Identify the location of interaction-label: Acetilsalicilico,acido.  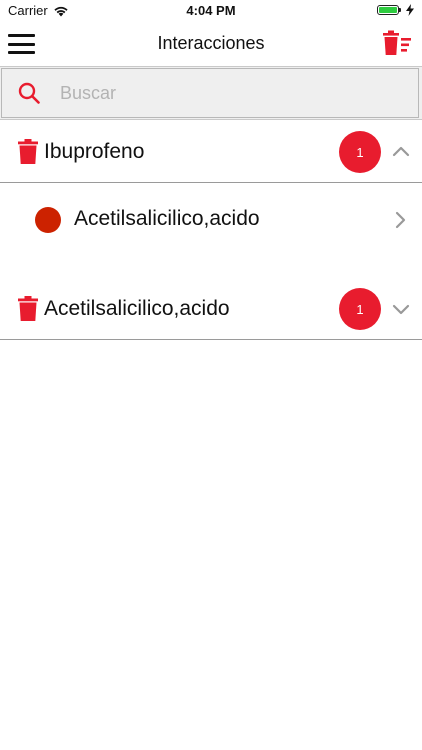
(167, 218).